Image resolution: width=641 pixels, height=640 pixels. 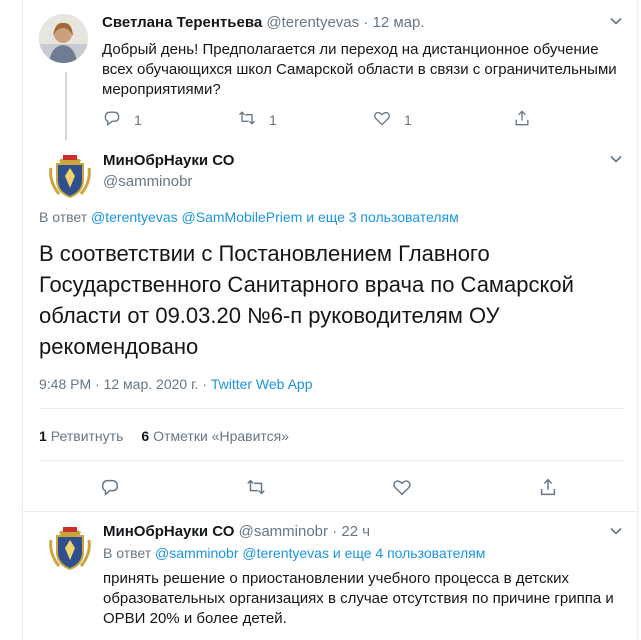 I want to click on likes-count: 6, so click(x=145, y=436).